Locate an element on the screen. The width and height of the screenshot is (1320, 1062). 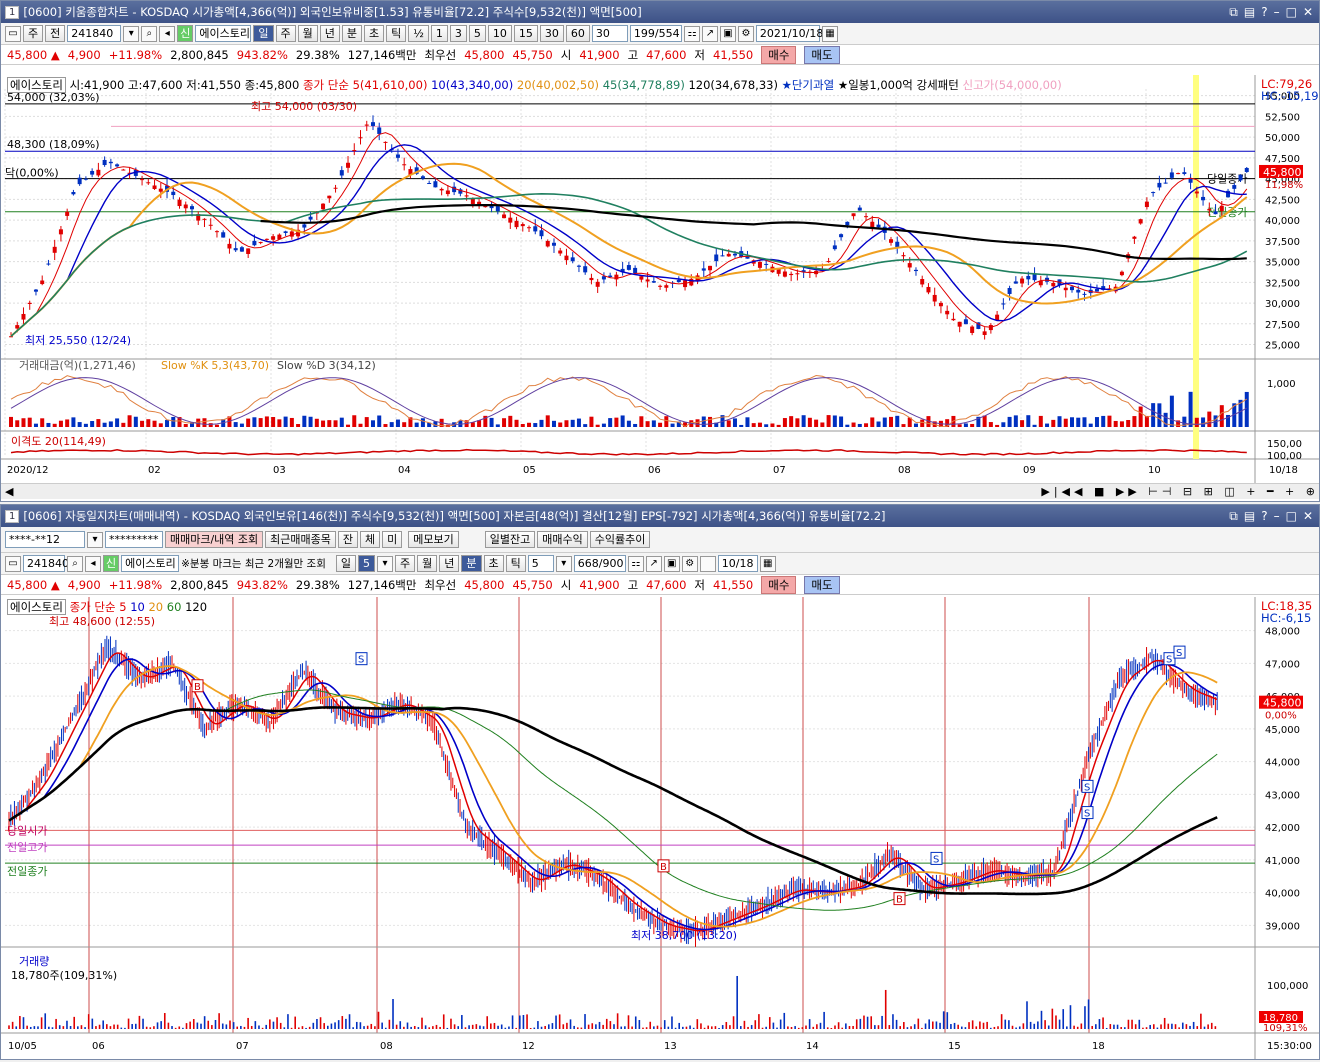
count-input: 199/554 is located at coordinates (655, 33).